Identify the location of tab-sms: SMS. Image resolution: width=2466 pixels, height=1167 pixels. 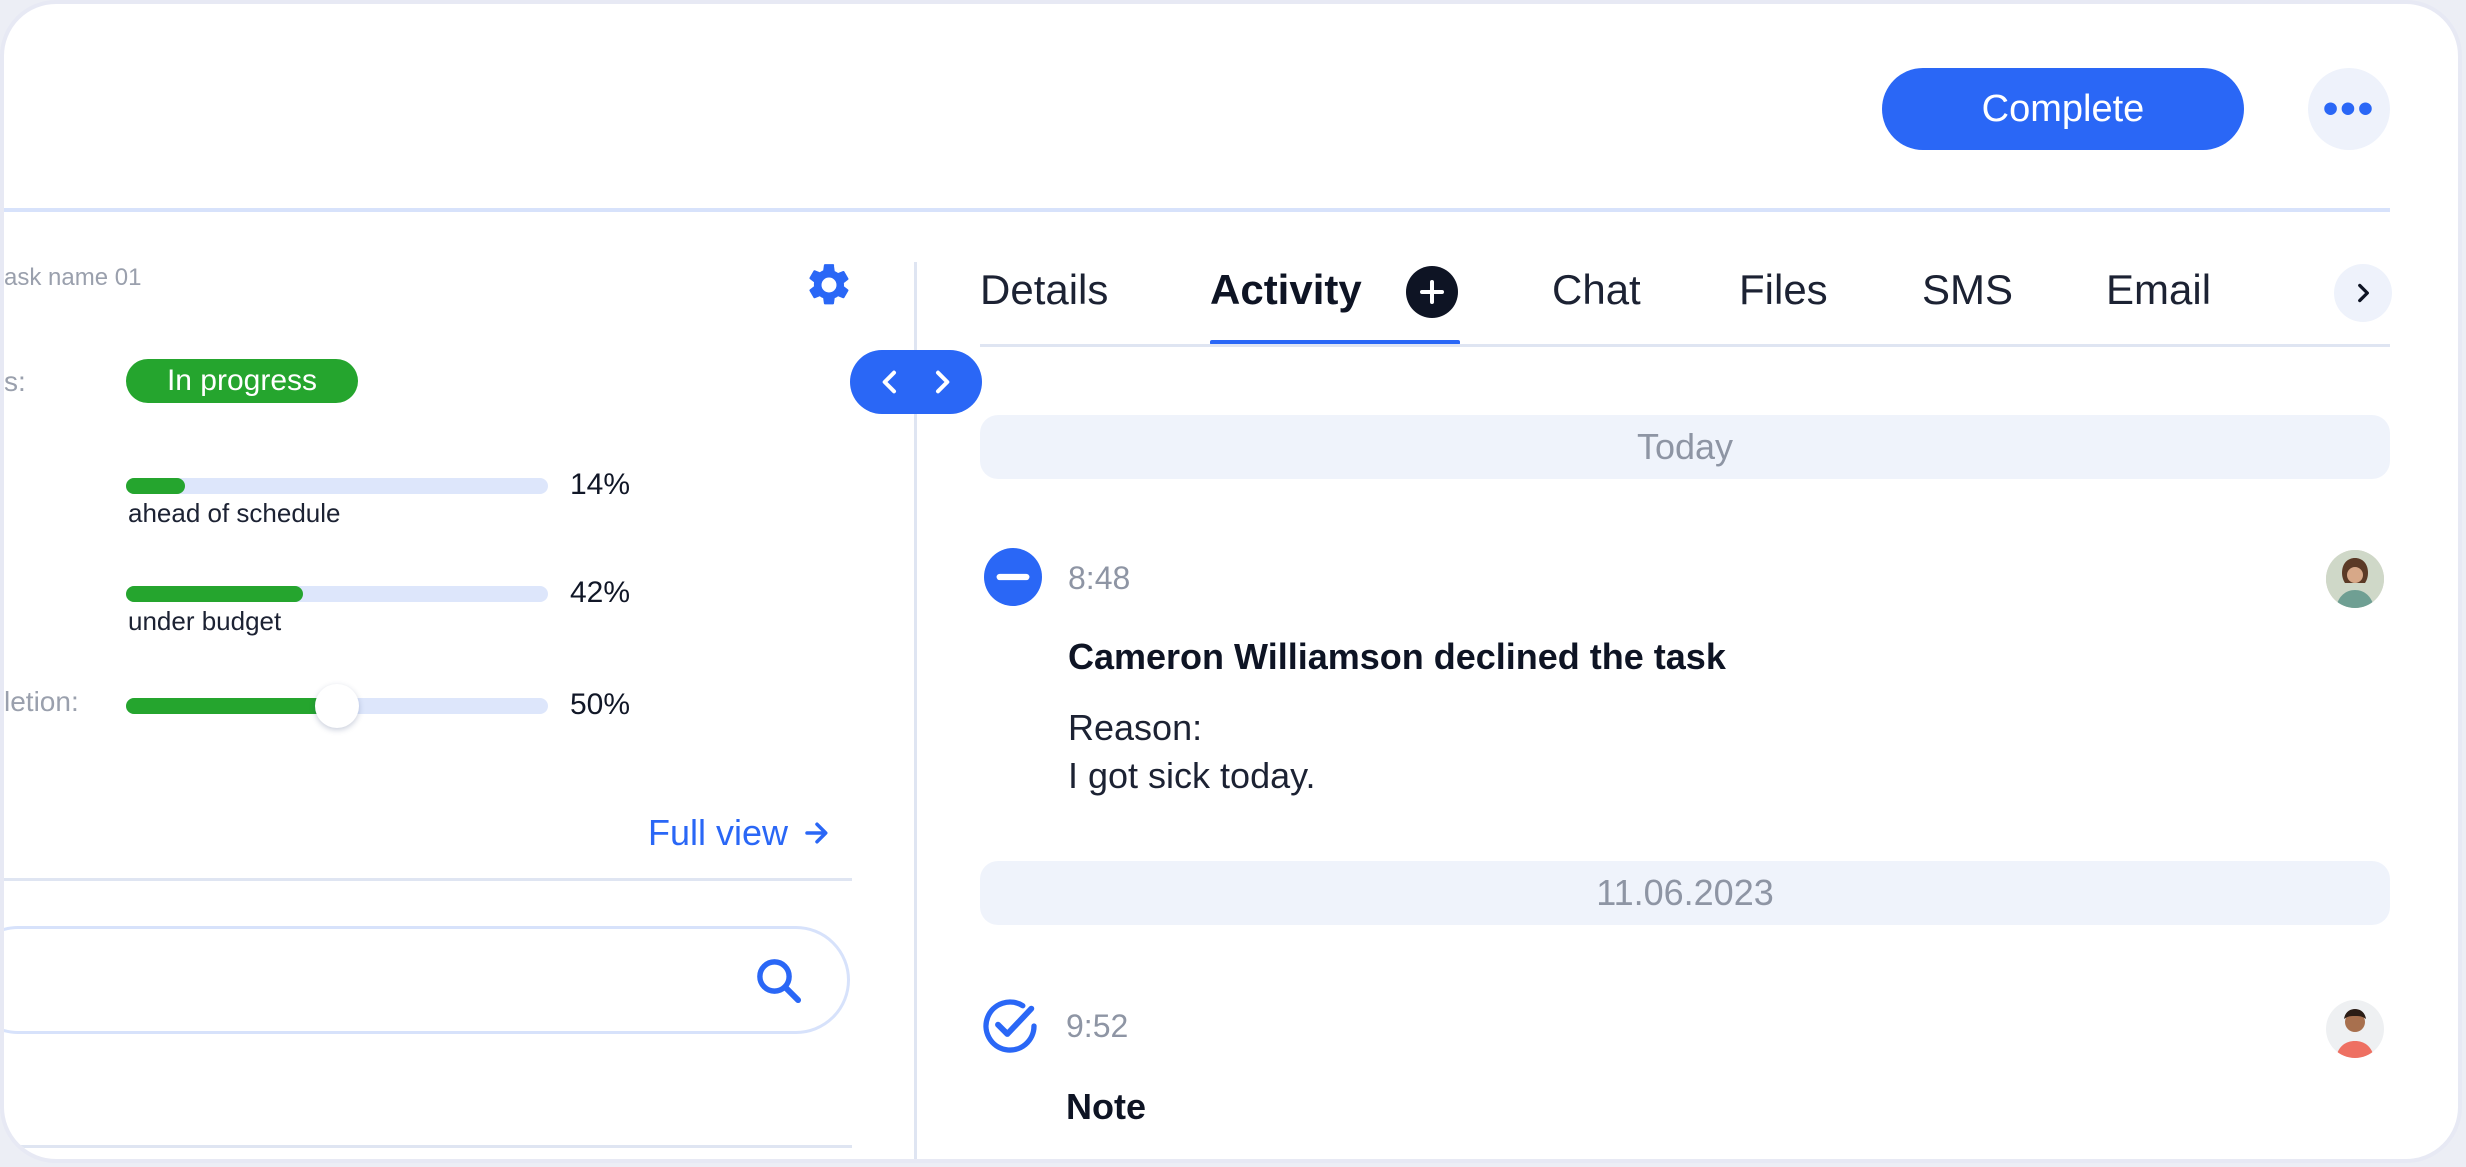
(1967, 290).